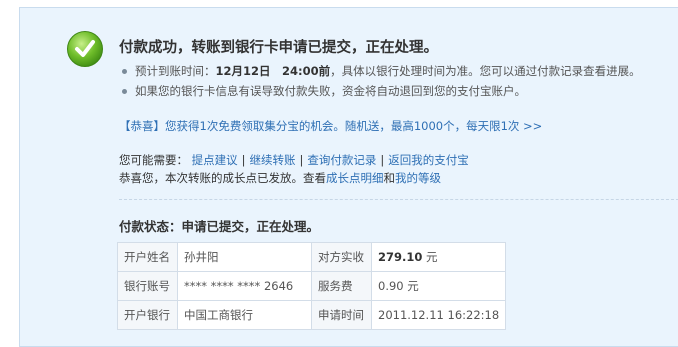  Describe the element at coordinates (428, 160) in the screenshot. I see `back-to-alipay-link: 返回我的支付宝` at that location.